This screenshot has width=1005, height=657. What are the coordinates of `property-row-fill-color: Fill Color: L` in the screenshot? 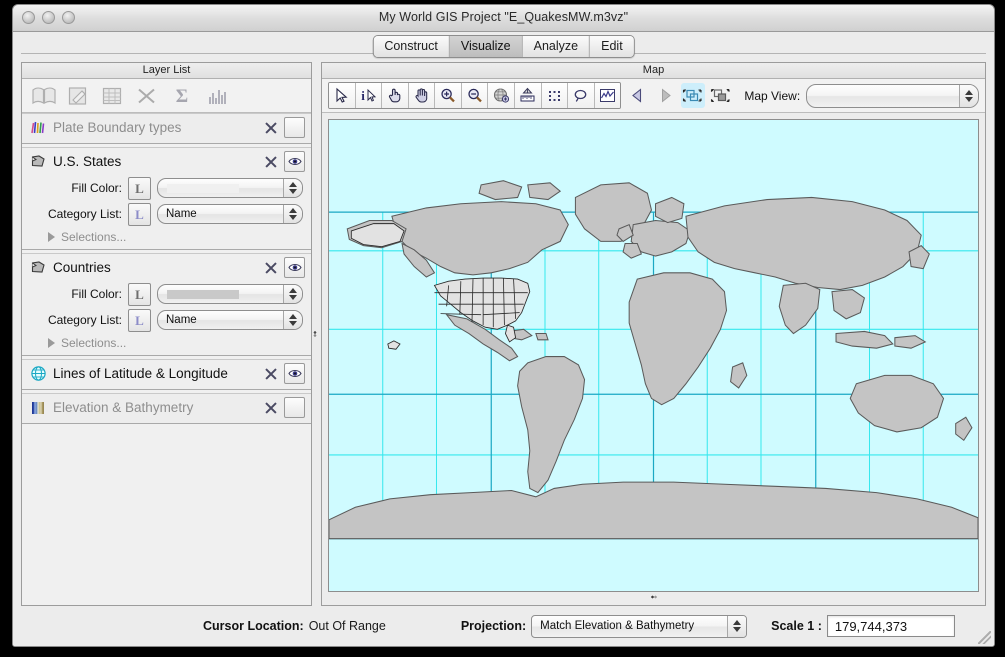 It's located at (166, 188).